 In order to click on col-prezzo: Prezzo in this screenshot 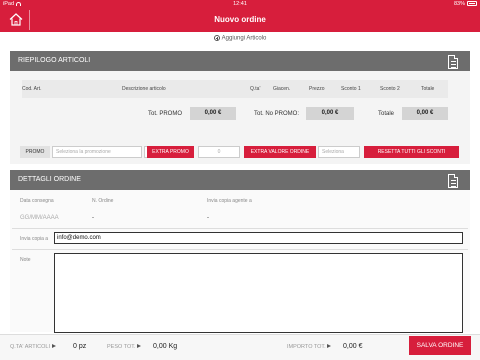, I will do `click(317, 89)`.